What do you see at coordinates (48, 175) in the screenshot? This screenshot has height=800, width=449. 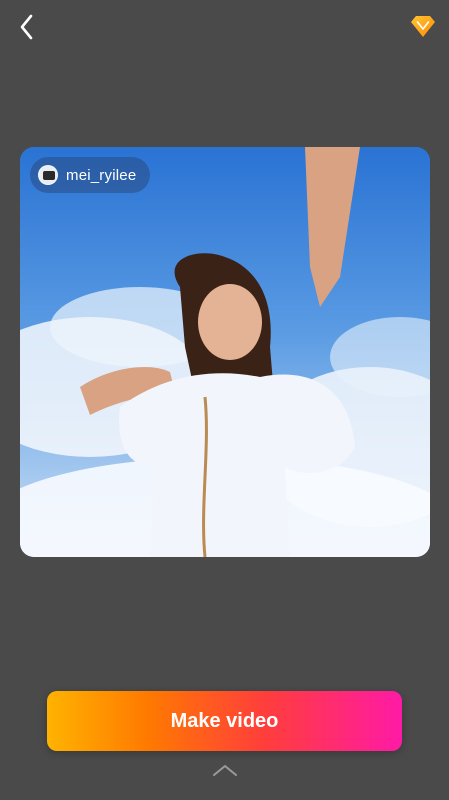 I see `avatar-icon` at bounding box center [48, 175].